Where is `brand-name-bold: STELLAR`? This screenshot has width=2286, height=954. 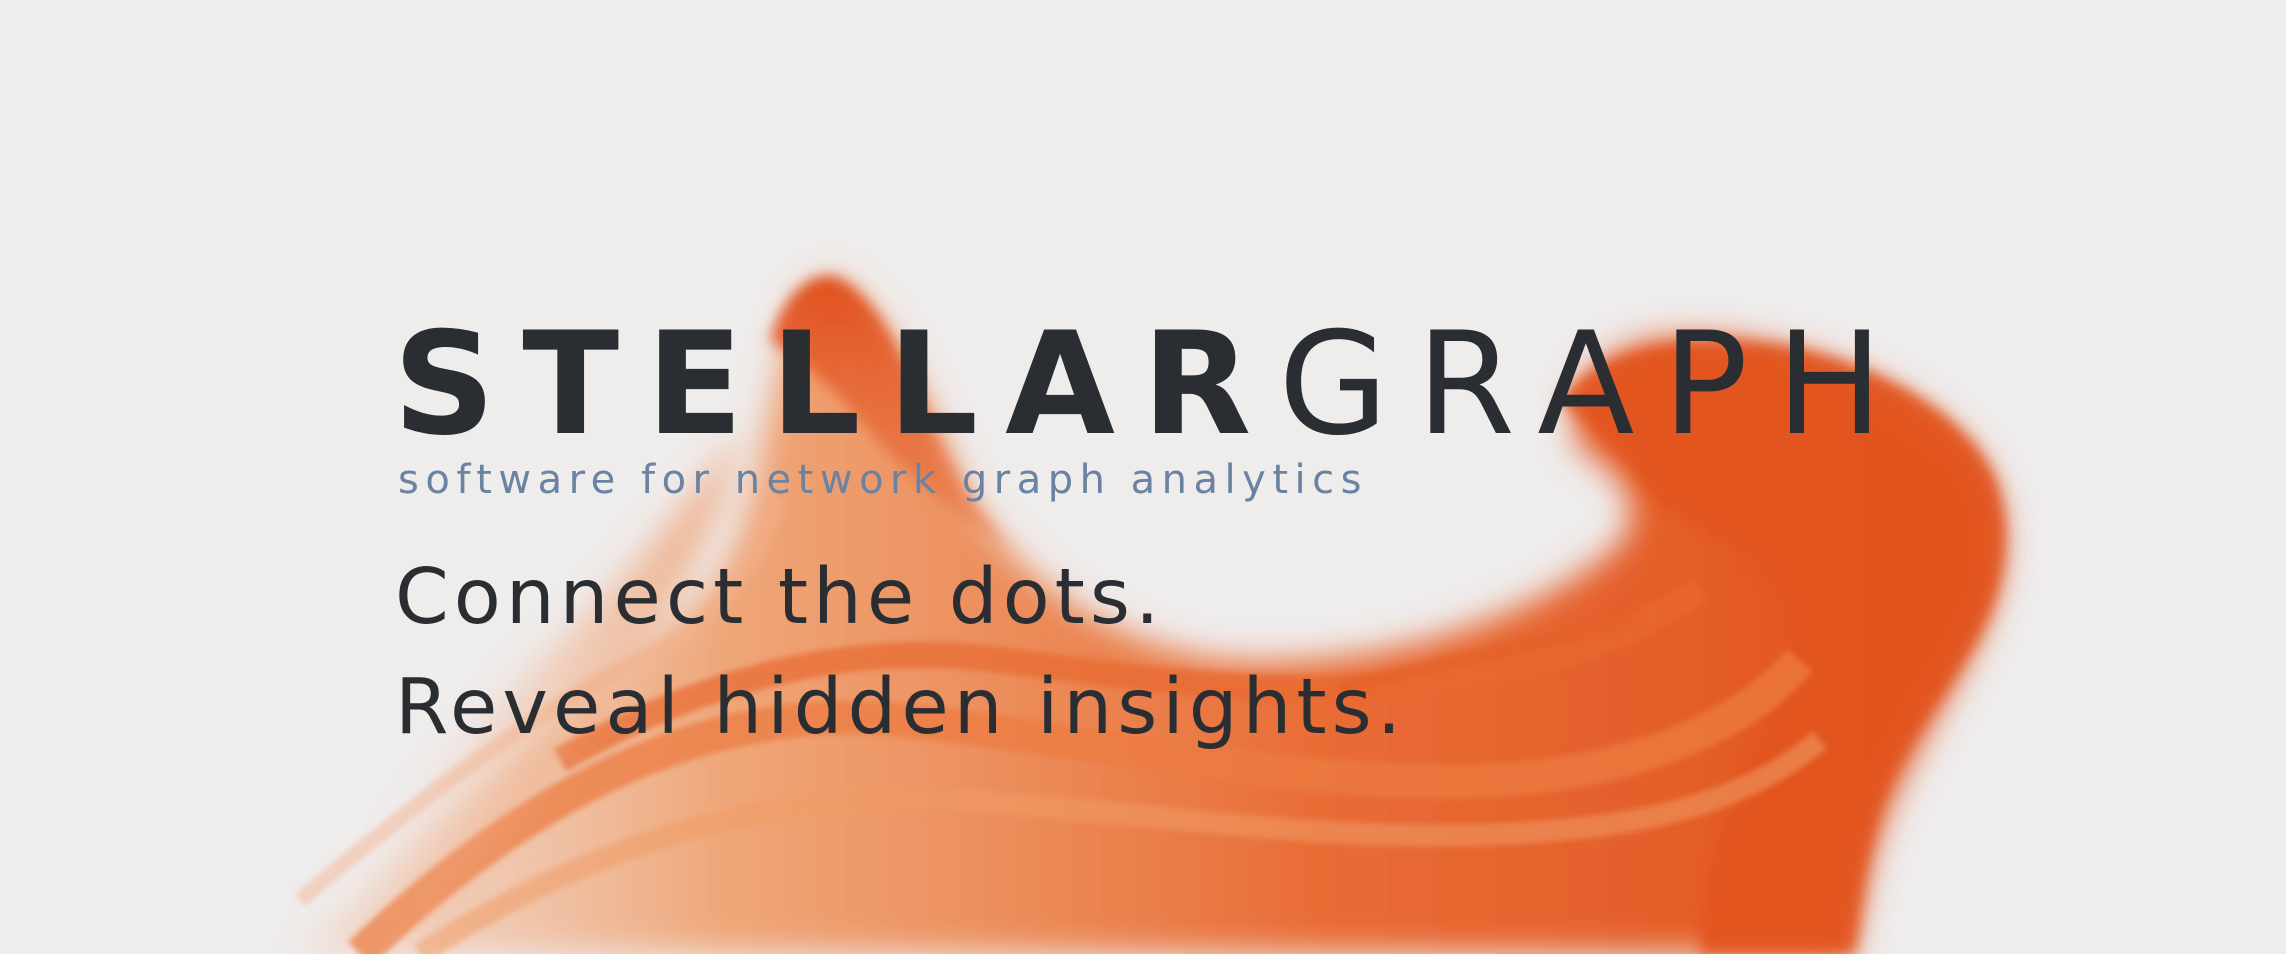 brand-name-bold: STELLAR is located at coordinates (836, 384).